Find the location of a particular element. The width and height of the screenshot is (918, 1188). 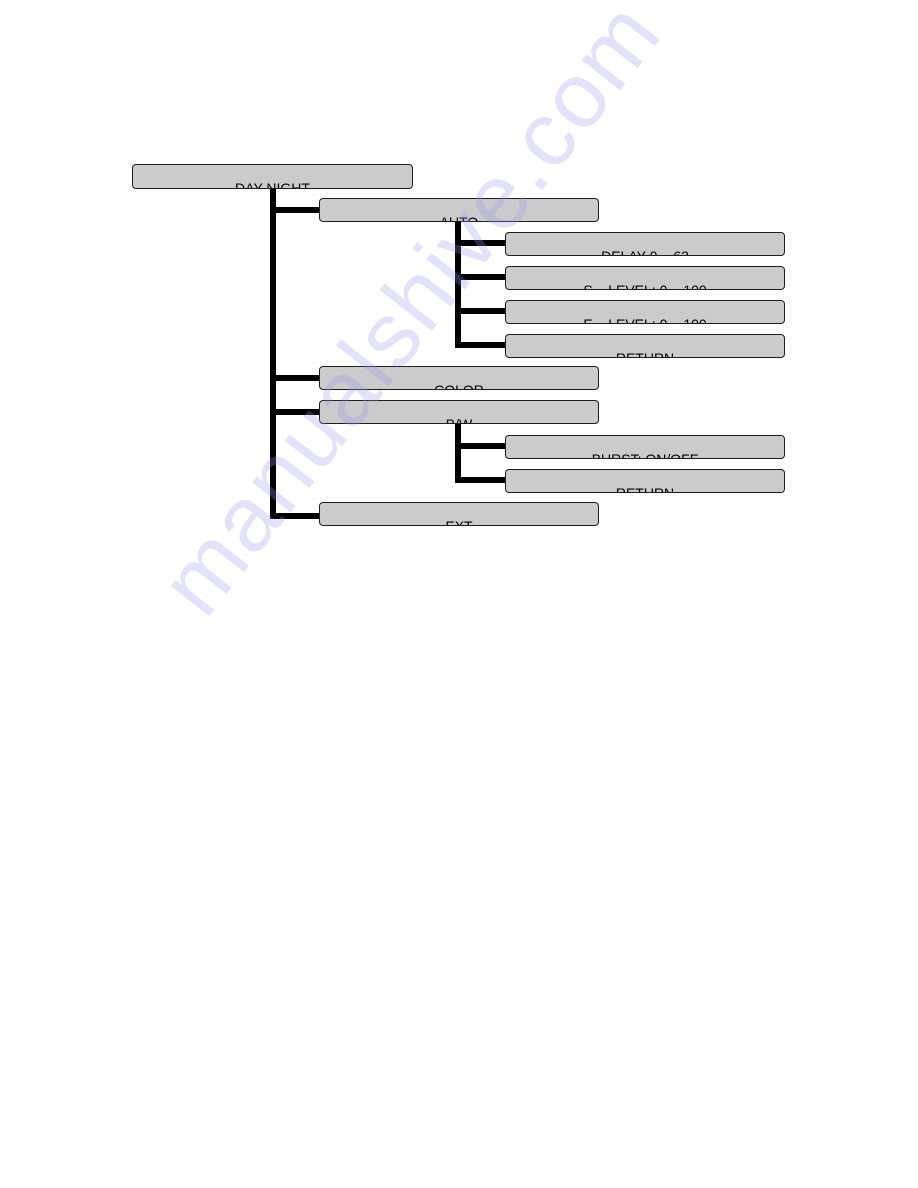

menu-node-e-level: E – LEVEL: 0 ~ 100 is located at coordinates (645, 312).